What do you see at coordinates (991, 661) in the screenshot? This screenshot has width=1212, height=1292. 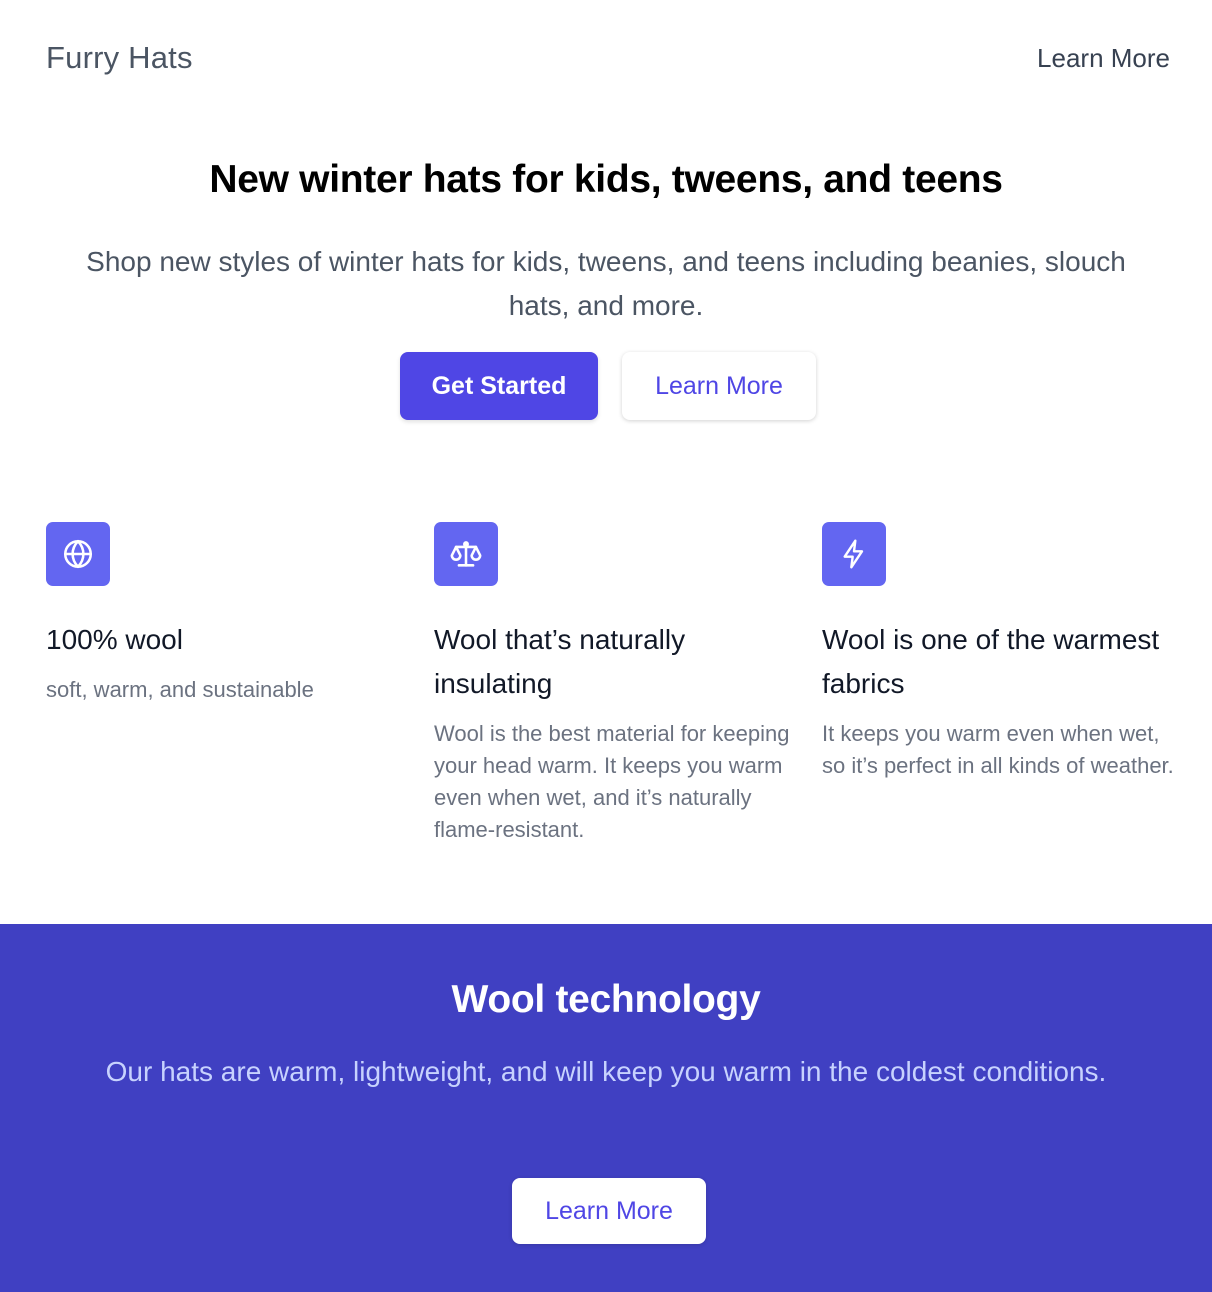 I see `feature-title: Wool is one of the warmest fabrics` at bounding box center [991, 661].